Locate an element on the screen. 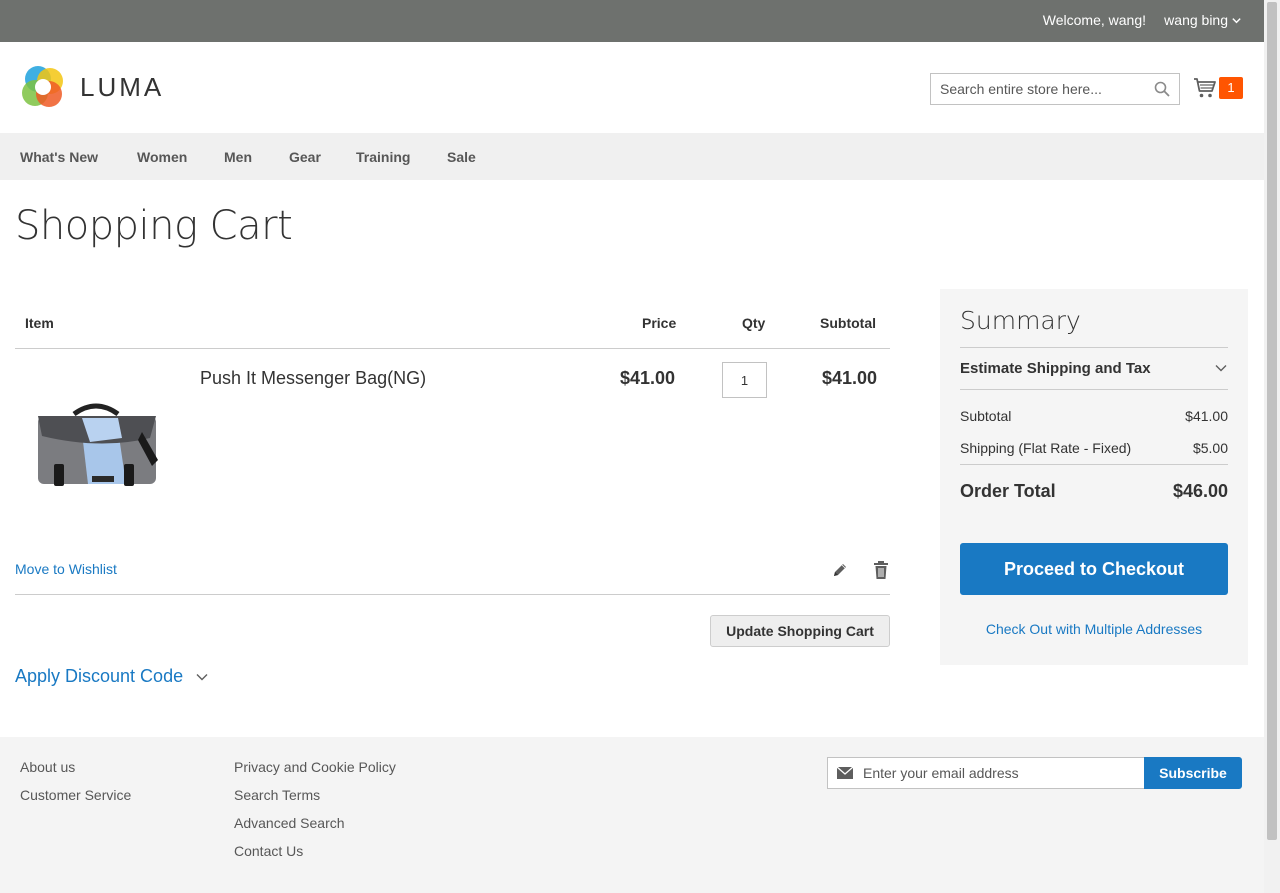 Image resolution: width=1280 pixels, height=893 pixels. footer-link-advanced-search: Advanced Search is located at coordinates (289, 823).